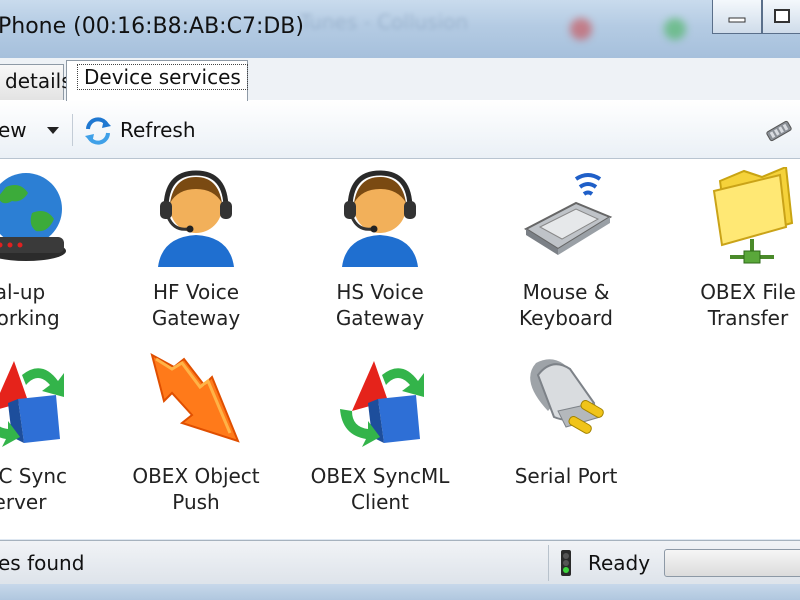 This screenshot has width=800, height=600. Describe the element at coordinates (567, 396) in the screenshot. I see `serial-plug-icon` at that location.